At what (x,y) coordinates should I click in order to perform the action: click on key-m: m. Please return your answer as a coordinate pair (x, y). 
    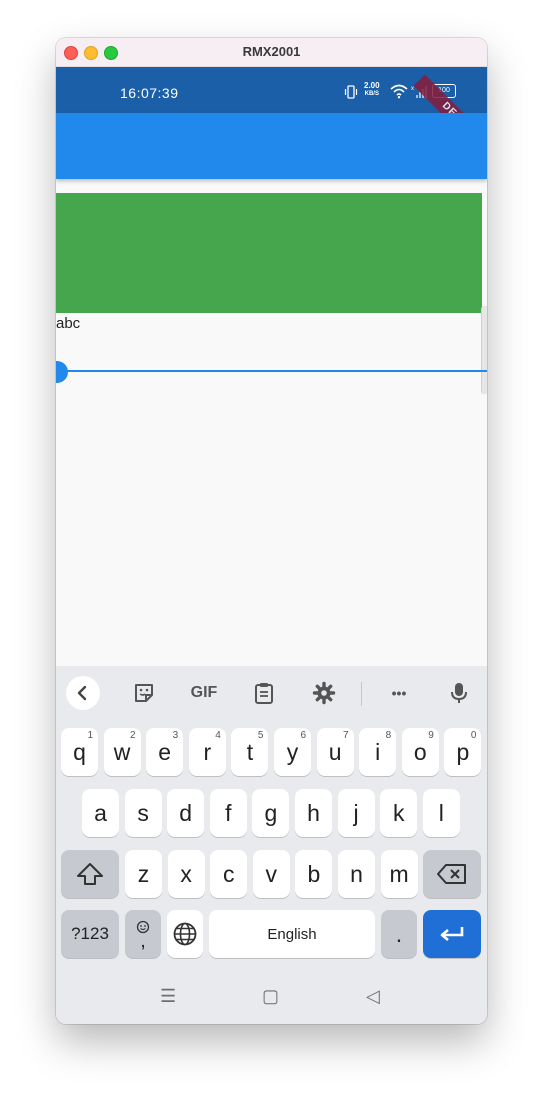
    Looking at the image, I should click on (399, 874).